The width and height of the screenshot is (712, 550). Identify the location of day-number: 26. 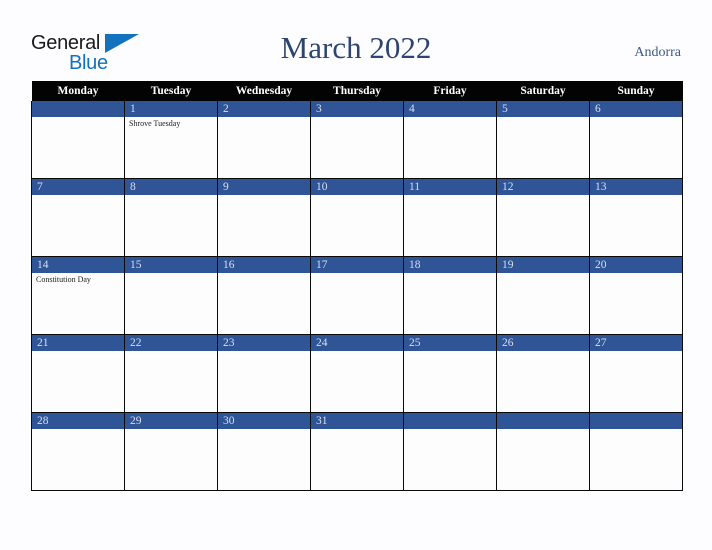
(543, 343).